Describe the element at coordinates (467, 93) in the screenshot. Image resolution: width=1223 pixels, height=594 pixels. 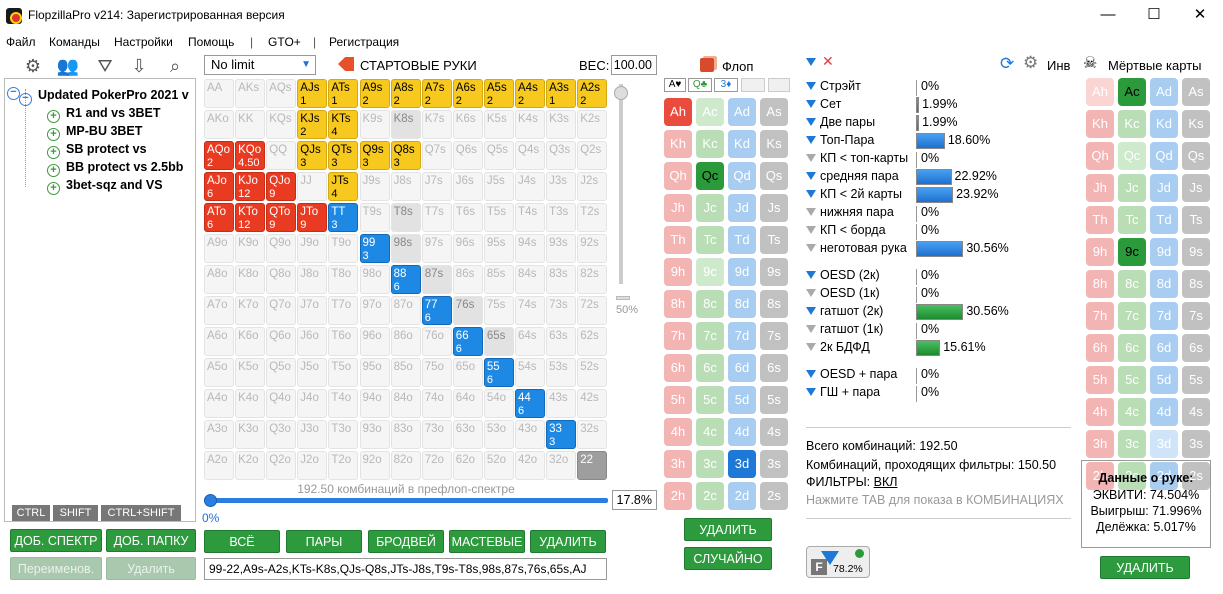
I see `hand-cell: A6s 2` at that location.